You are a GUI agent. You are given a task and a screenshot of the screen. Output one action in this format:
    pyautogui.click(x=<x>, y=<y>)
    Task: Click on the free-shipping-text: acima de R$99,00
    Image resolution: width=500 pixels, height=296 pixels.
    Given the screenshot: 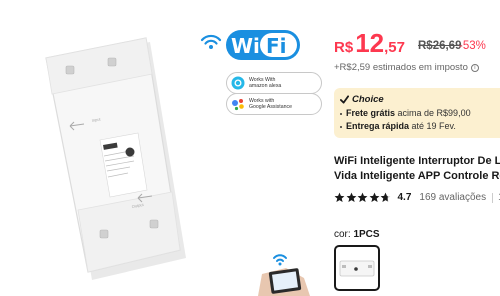 What is the action you would take?
    pyautogui.click(x=433, y=113)
    